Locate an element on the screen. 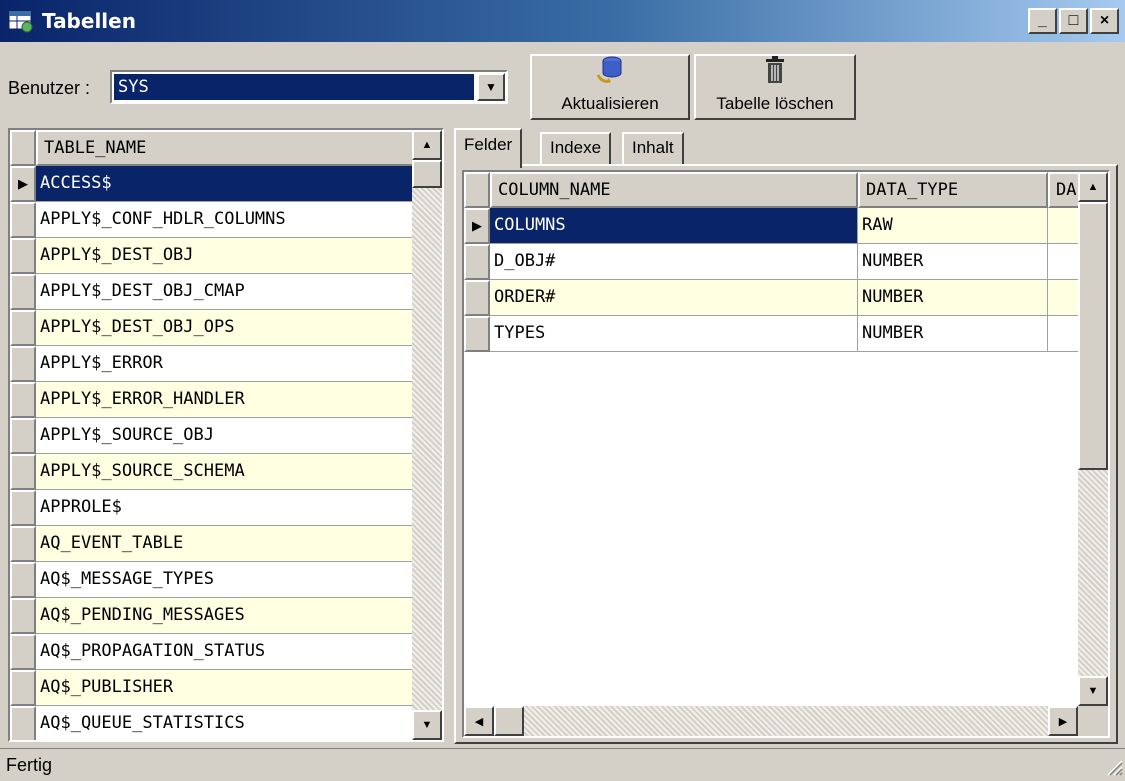  maximize-button: □ is located at coordinates (1073, 21).